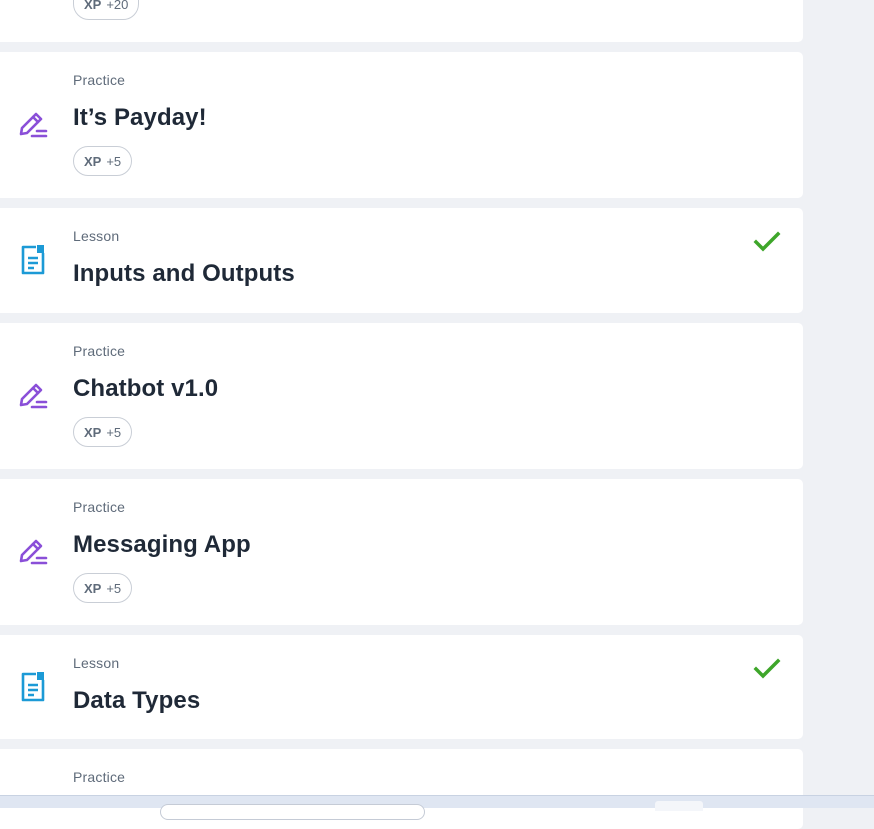 This screenshot has height=829, width=874. I want to click on taskbar, so click(437, 807).